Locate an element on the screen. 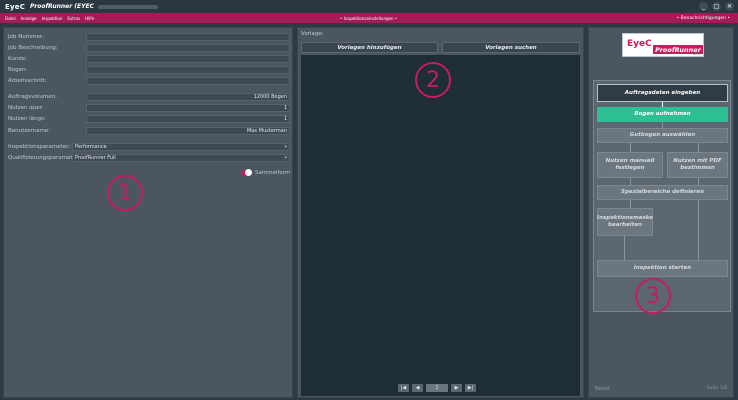 This screenshot has height=400, width=738. page-indicator: Seite 1/8 is located at coordinates (716, 388).